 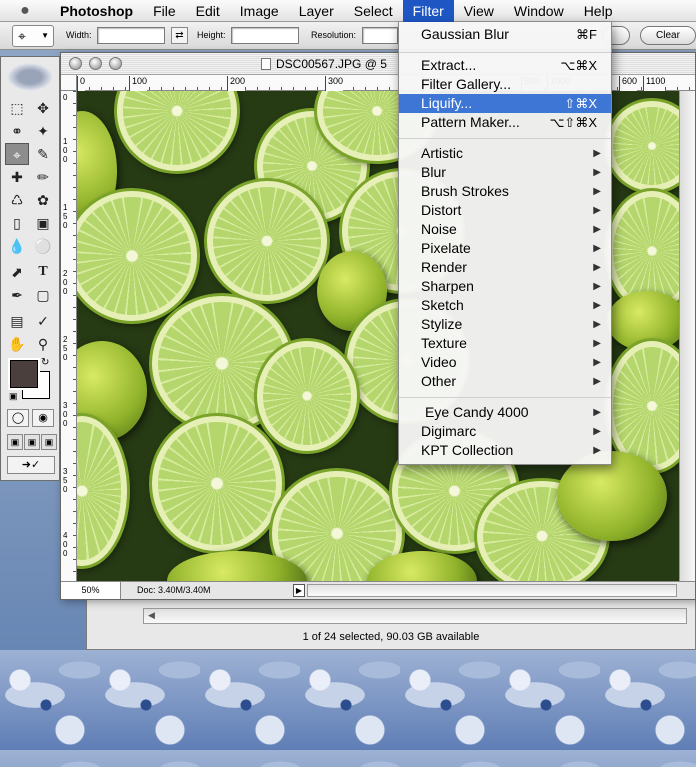 I want to click on menu-separator, so click(x=505, y=138).